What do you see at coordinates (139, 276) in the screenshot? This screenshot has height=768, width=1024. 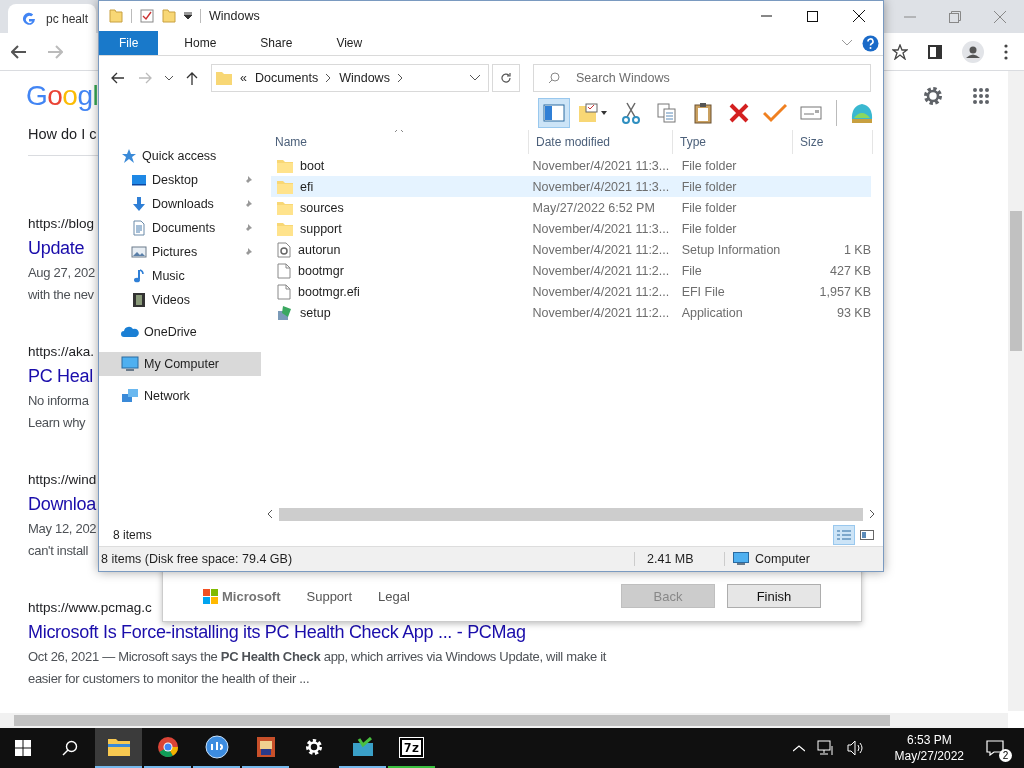 I see `music-note-icon` at bounding box center [139, 276].